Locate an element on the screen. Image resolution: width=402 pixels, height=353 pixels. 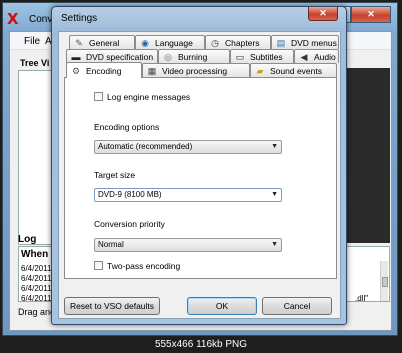
tab-dvd-menus: ▤ DVD menus is located at coordinates (305, 42).